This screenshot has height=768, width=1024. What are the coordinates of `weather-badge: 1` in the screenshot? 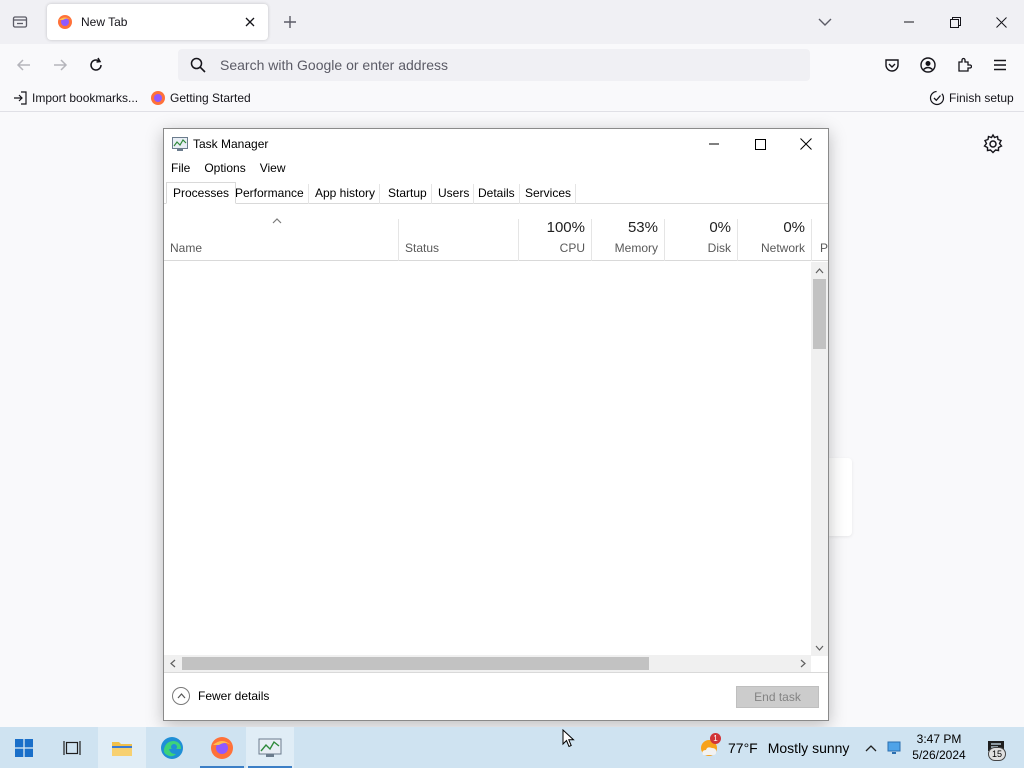 It's located at (715, 738).